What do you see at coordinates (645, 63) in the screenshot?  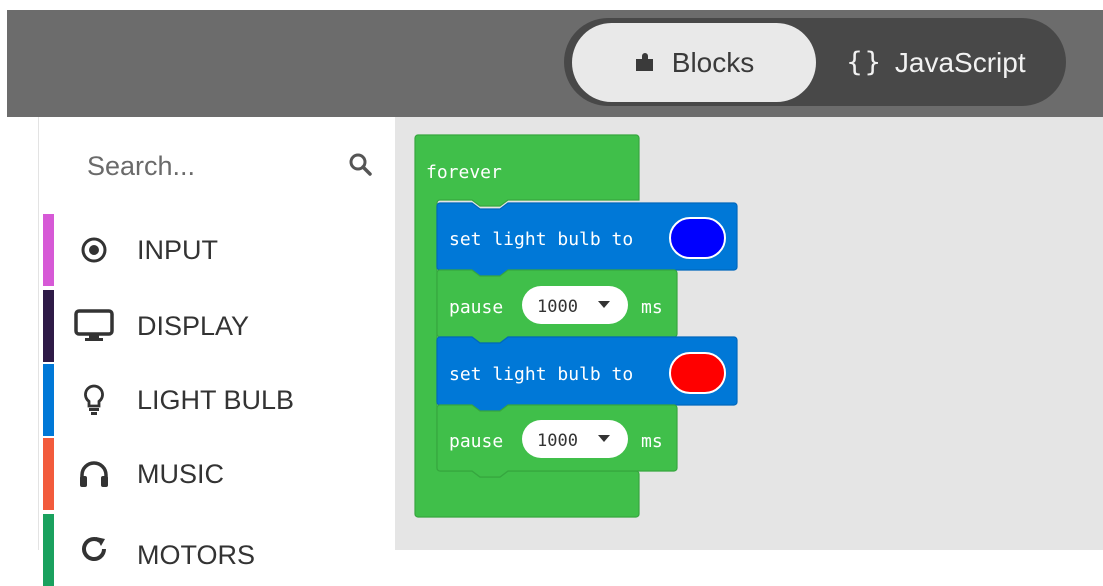 I see `puzzle-icon` at bounding box center [645, 63].